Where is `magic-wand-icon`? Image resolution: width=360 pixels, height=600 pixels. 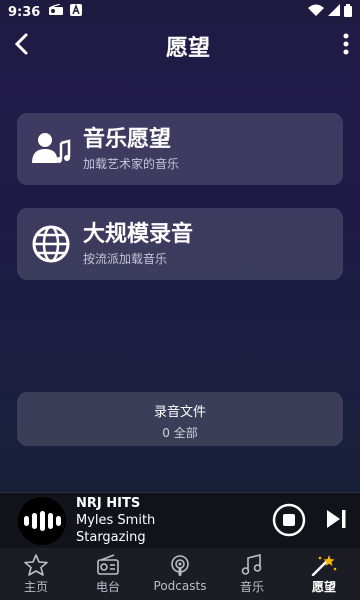 magic-wand-icon is located at coordinates (324, 565).